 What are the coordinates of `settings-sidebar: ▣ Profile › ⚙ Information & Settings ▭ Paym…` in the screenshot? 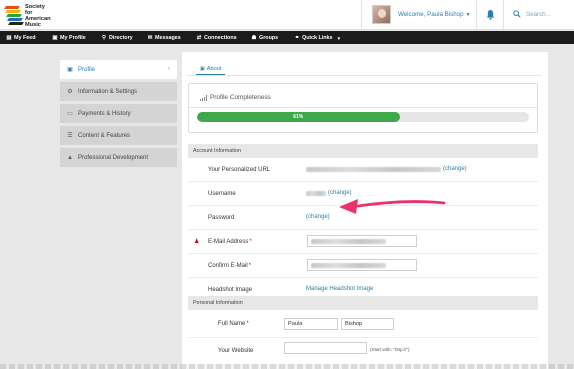 It's located at (118, 115).